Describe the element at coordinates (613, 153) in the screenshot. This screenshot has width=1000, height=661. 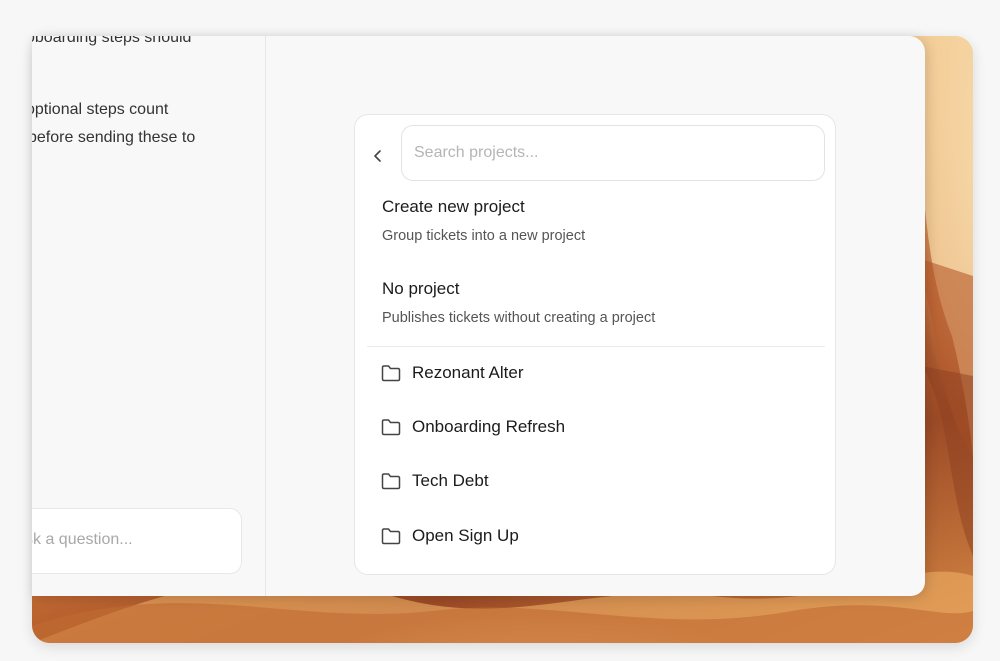
I see `search-projects-input` at that location.